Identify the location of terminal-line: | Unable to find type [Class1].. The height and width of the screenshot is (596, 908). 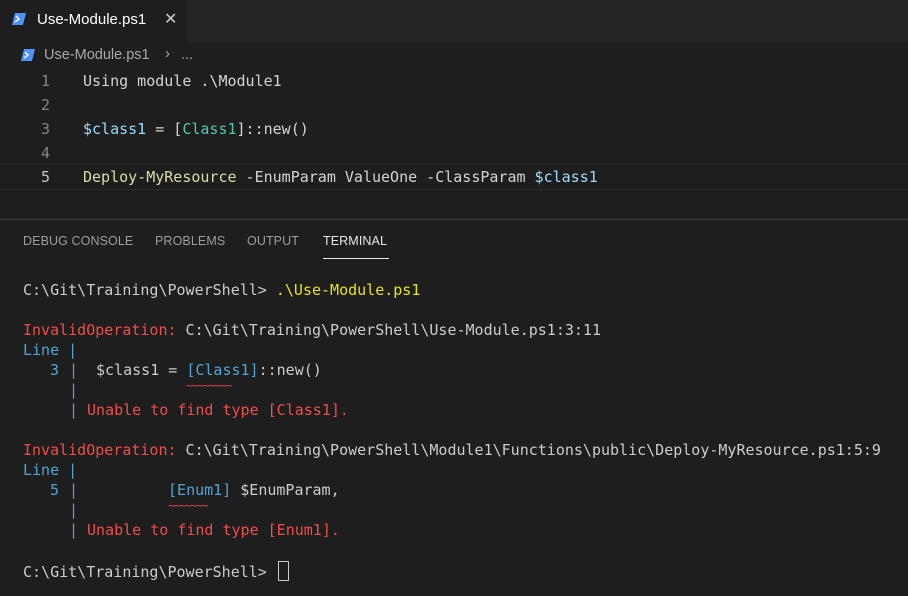
(186, 410).